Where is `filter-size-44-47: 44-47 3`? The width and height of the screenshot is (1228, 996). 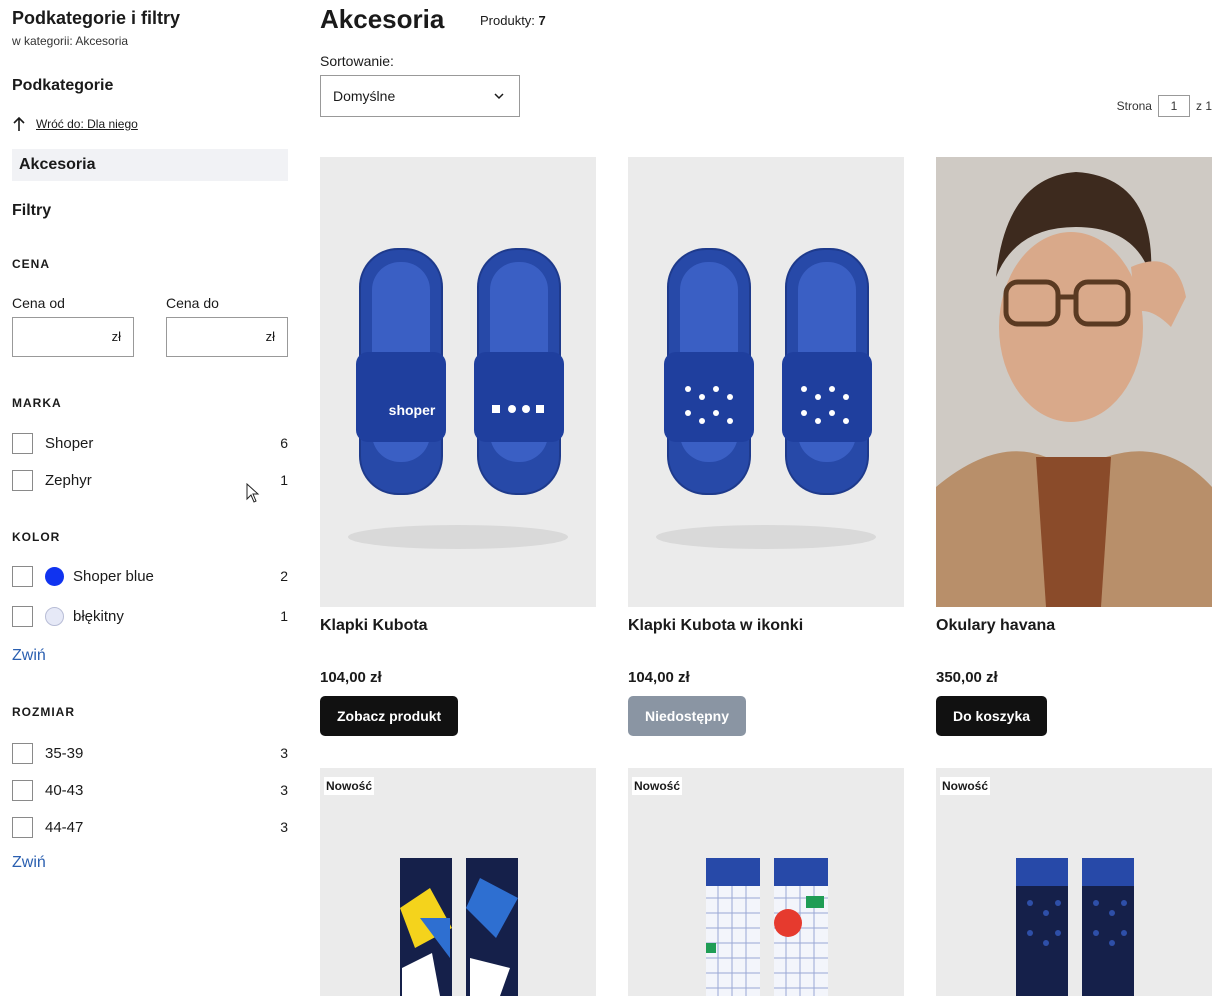 filter-size-44-47: 44-47 3 is located at coordinates (150, 827).